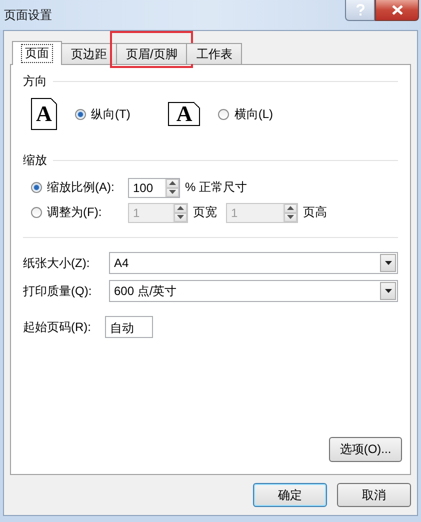  I want to click on close-button, so click(397, 10).